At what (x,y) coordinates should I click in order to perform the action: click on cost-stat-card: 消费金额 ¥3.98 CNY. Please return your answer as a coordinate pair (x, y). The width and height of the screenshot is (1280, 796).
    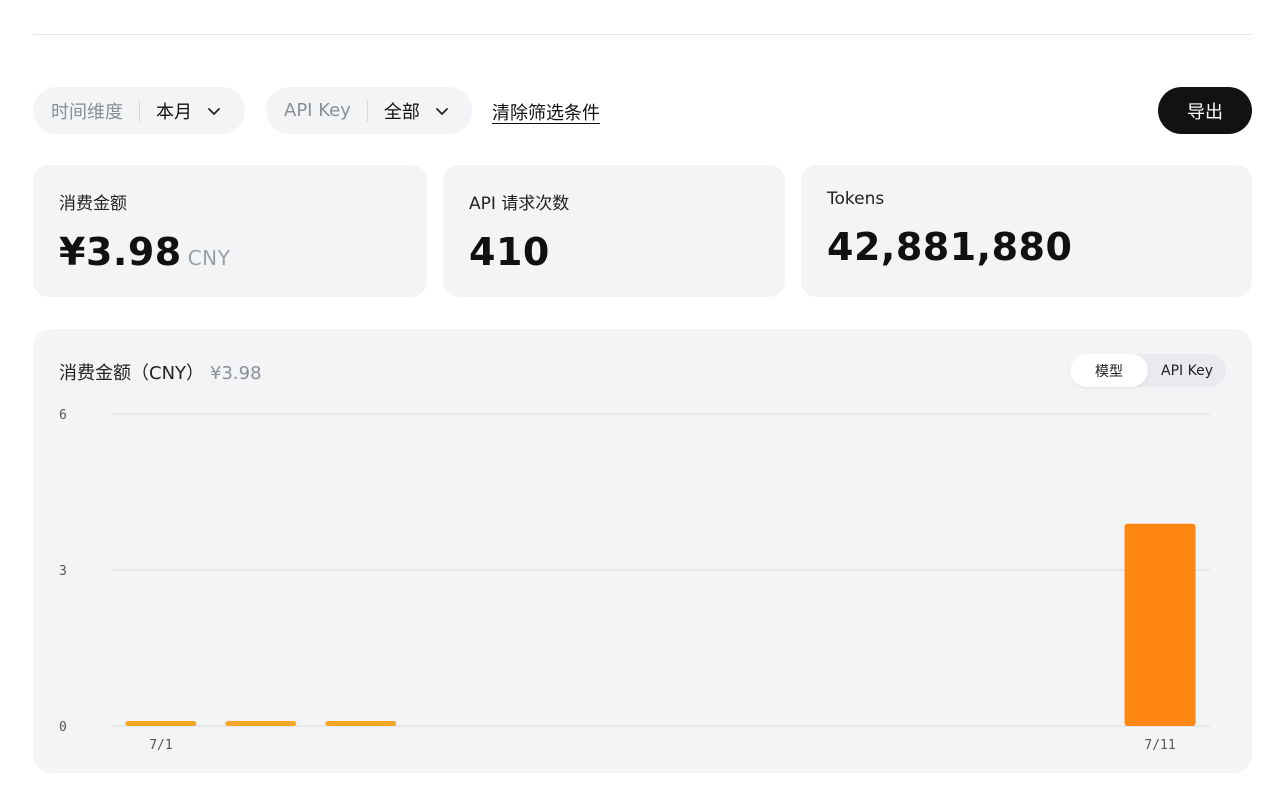
    Looking at the image, I should click on (230, 231).